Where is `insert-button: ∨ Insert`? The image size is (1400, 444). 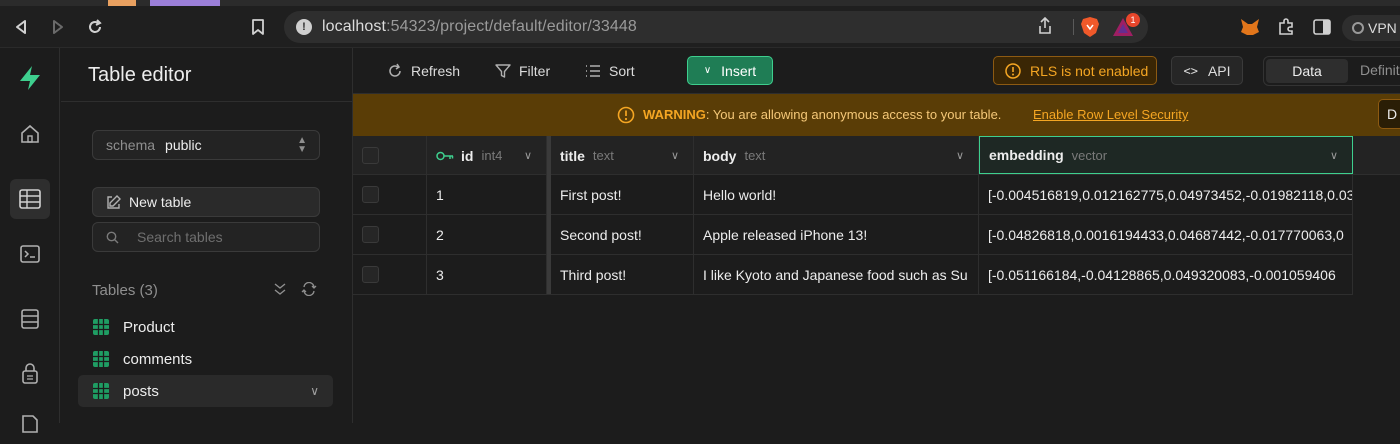 insert-button: ∨ Insert is located at coordinates (730, 70).